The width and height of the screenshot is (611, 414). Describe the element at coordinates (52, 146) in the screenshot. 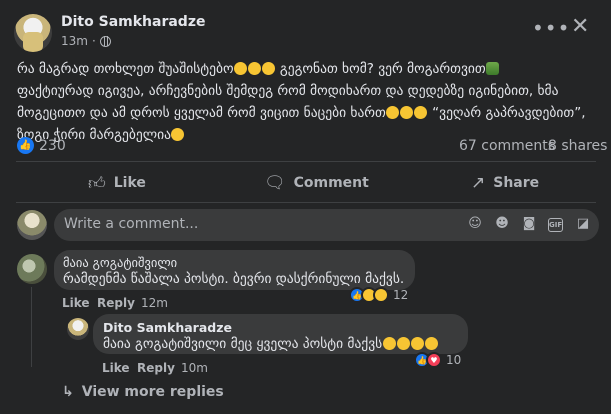

I see `reaction-count: 230` at that location.